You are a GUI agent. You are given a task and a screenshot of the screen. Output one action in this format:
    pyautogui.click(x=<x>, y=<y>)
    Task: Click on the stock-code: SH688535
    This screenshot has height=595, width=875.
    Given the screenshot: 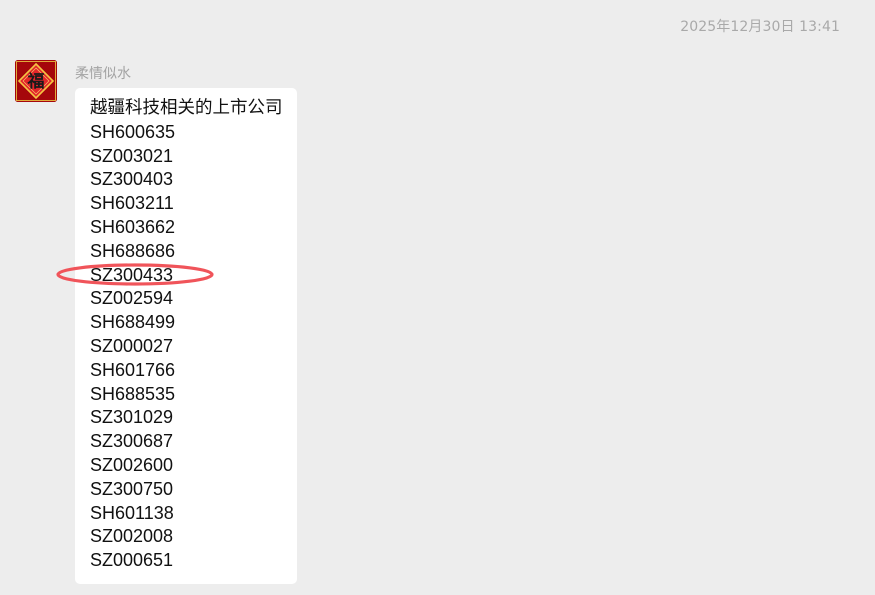 What is the action you would take?
    pyautogui.click(x=133, y=393)
    